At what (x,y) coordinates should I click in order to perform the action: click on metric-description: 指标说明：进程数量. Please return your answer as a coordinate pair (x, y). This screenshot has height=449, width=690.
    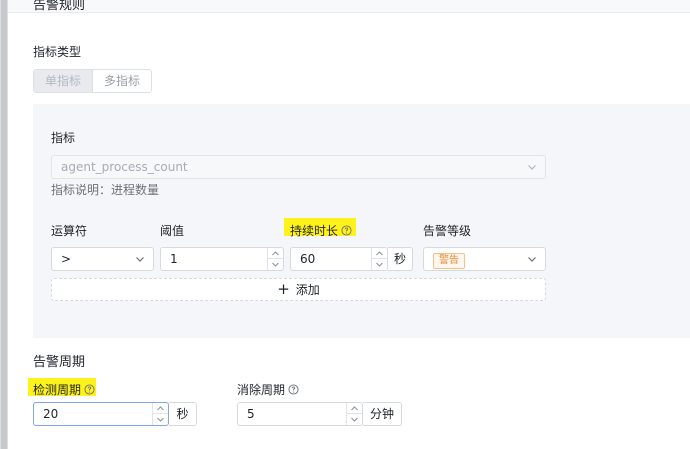
    Looking at the image, I should click on (105, 190).